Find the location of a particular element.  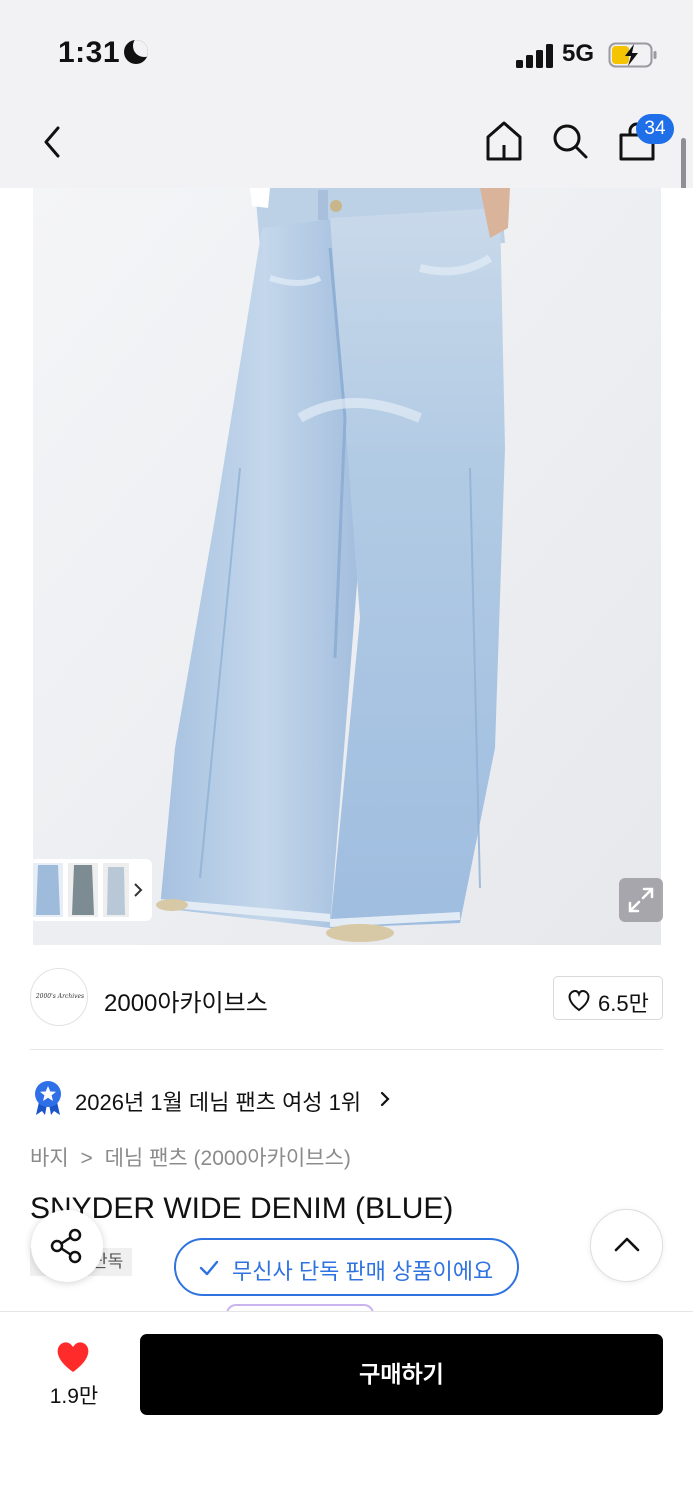

home-icon is located at coordinates (504, 141).